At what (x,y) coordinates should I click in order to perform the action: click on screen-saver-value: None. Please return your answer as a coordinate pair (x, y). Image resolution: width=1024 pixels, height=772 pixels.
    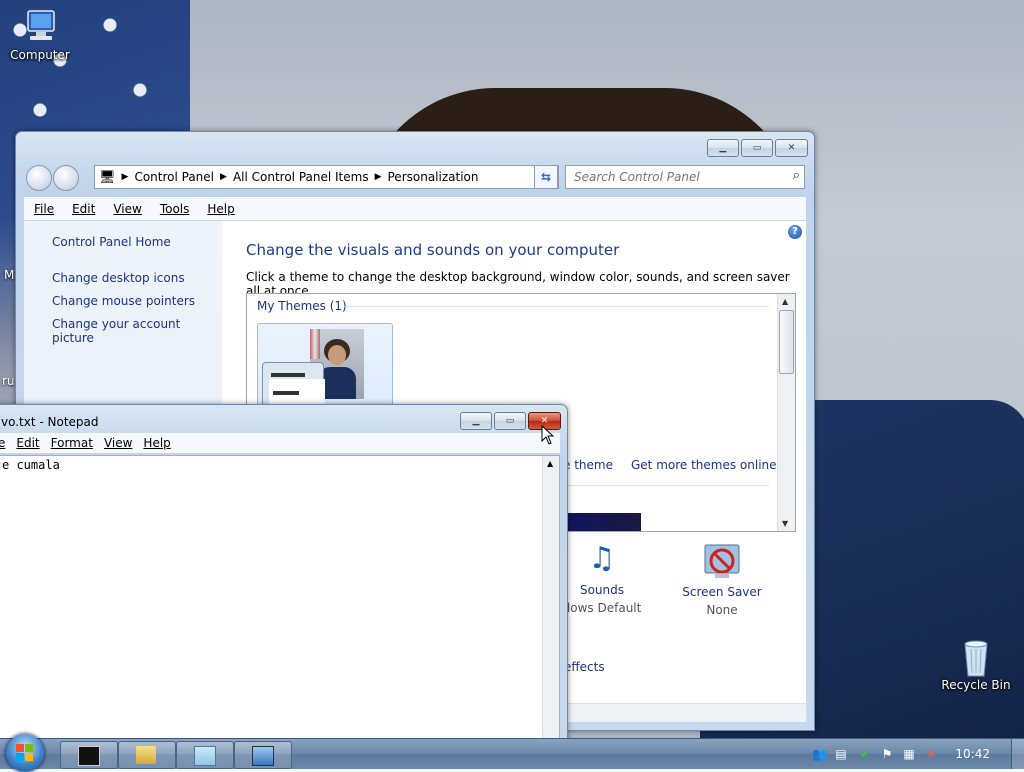
    Looking at the image, I should click on (722, 610).